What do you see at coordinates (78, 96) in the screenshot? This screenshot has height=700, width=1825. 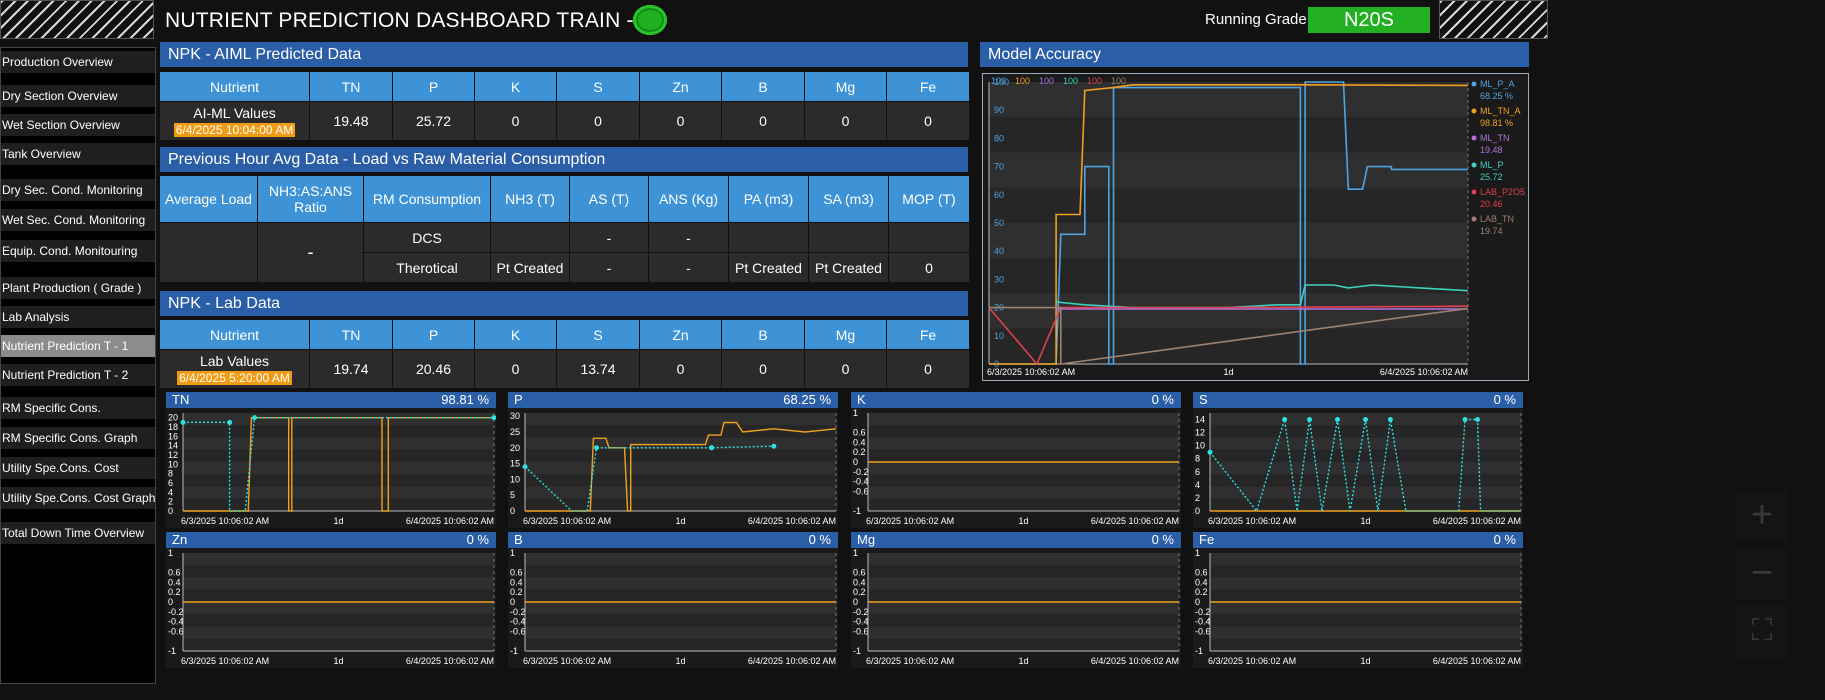 I see `sidebar-item-dry-section-overview: Dry Section Overview` at bounding box center [78, 96].